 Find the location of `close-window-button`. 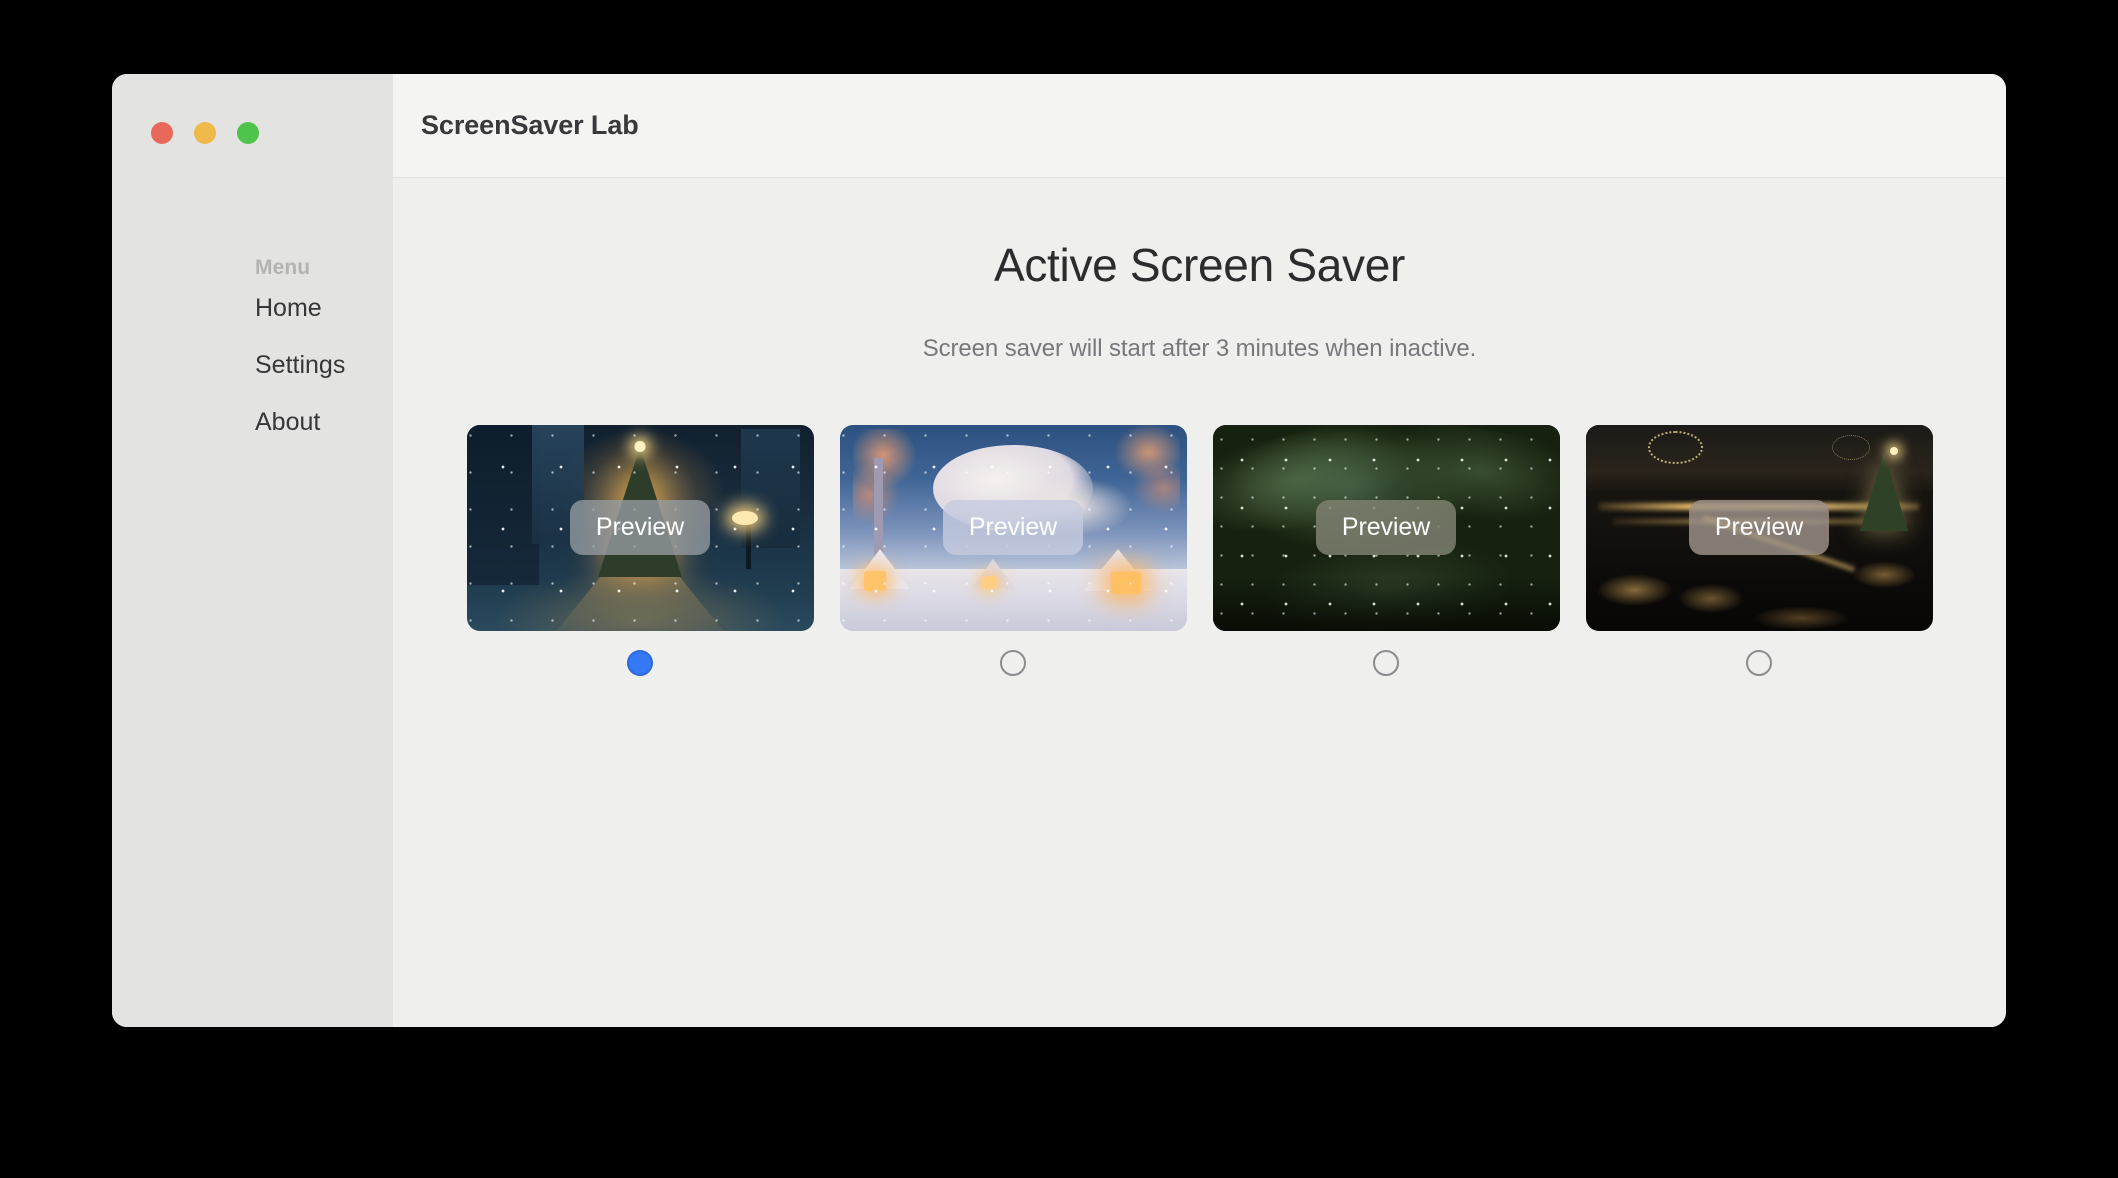

close-window-button is located at coordinates (162, 133).